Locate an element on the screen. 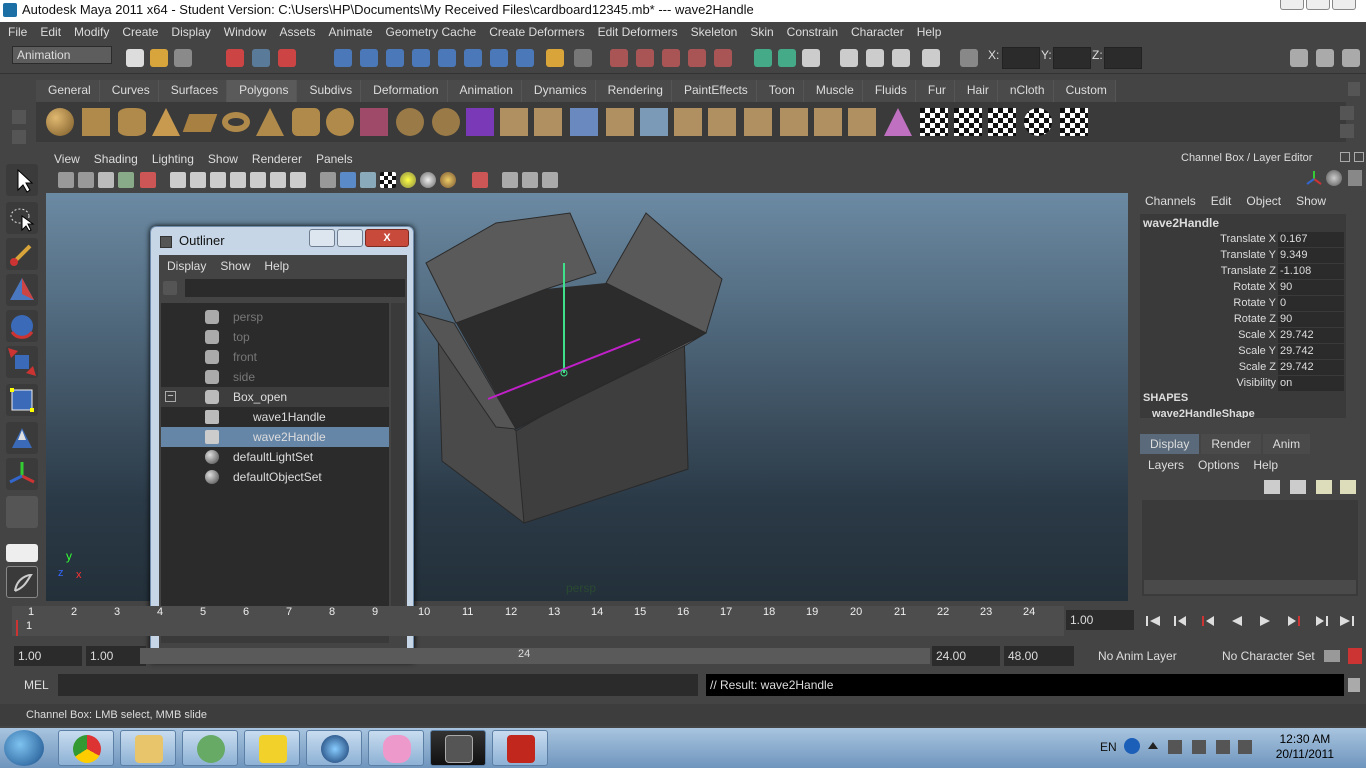  animation-preferences-icon is located at coordinates (1355, 656).